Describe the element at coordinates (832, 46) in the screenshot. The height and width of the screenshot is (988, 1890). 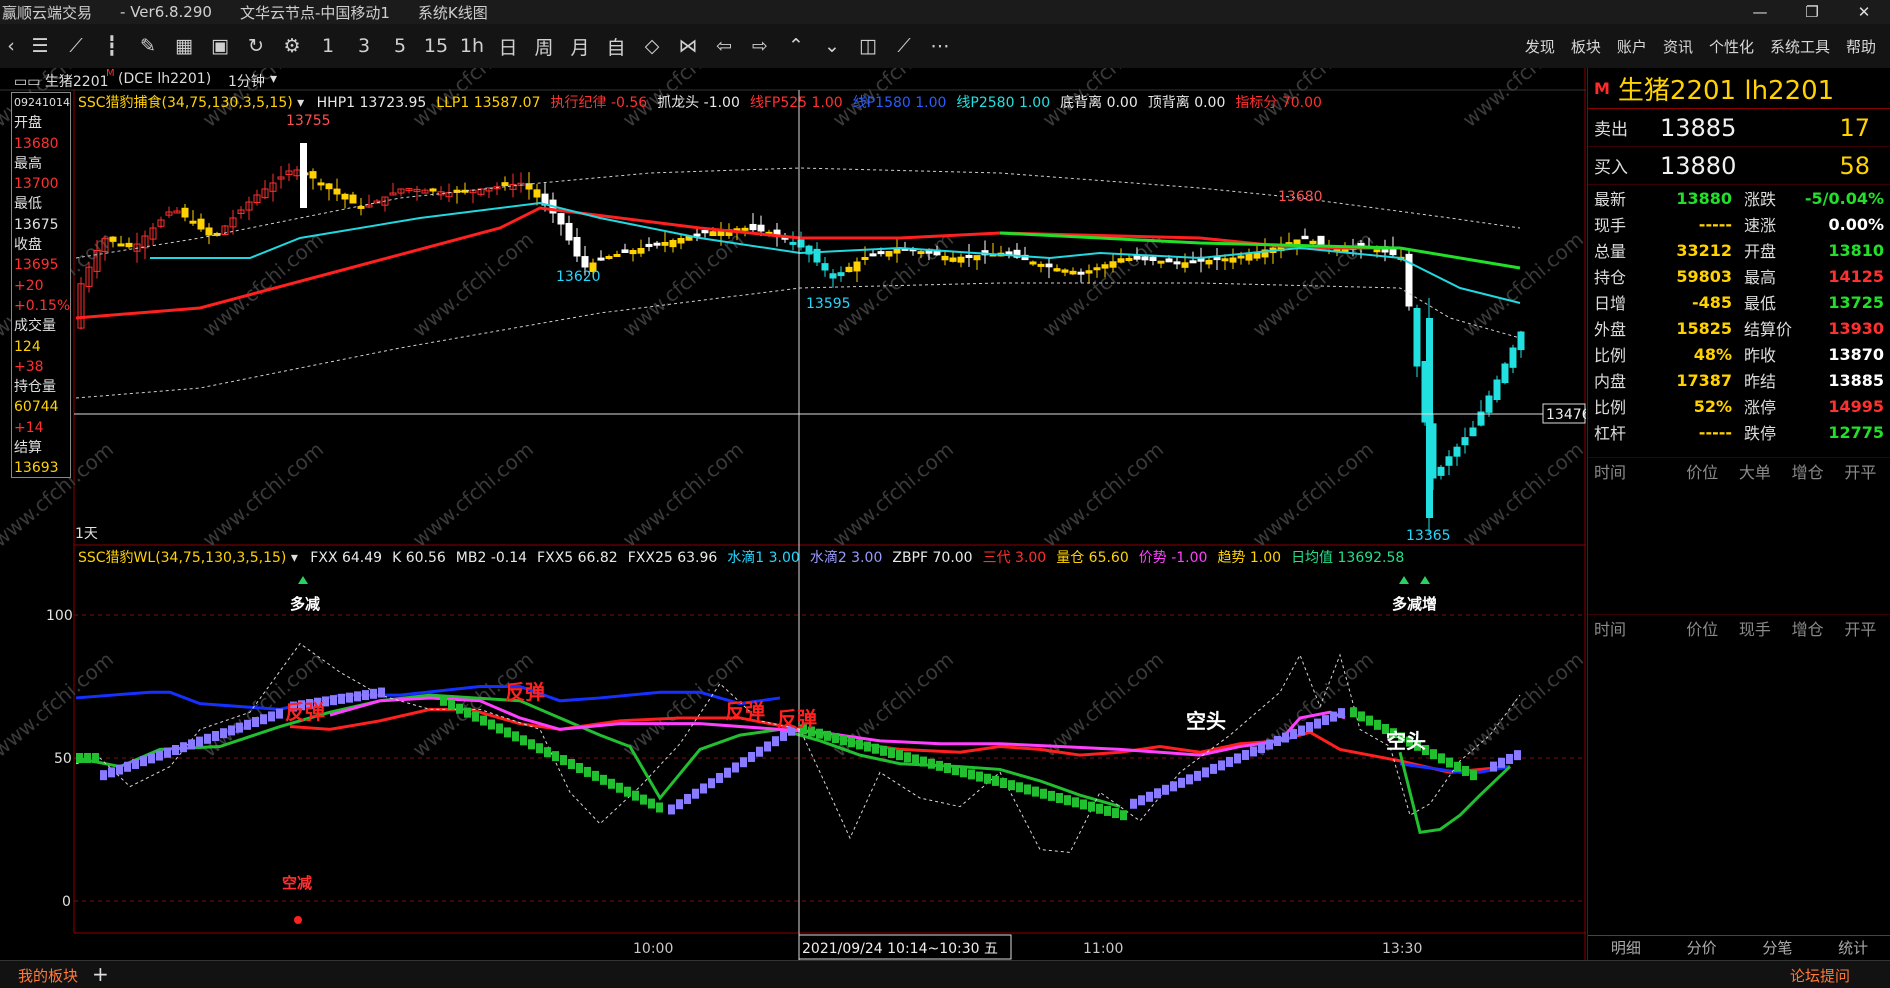
I see `arrow-down-icon: ⌄` at that location.